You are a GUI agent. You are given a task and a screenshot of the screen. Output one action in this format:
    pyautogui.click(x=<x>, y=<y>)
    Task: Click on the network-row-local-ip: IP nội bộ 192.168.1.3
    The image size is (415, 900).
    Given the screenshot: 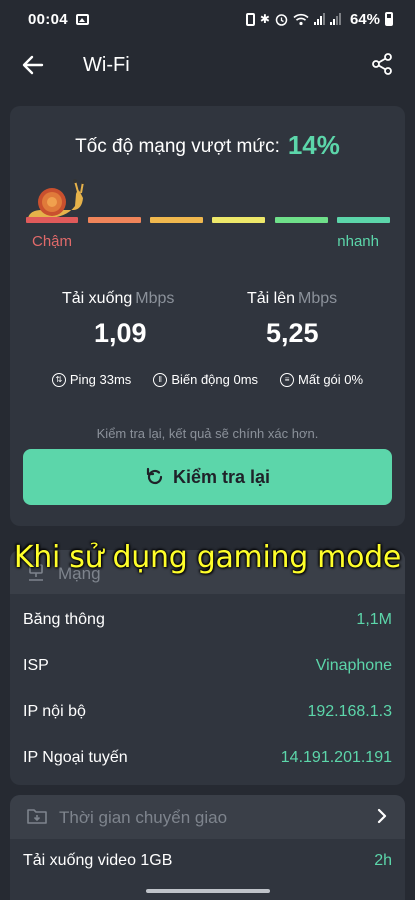 What is the action you would take?
    pyautogui.click(x=207, y=713)
    